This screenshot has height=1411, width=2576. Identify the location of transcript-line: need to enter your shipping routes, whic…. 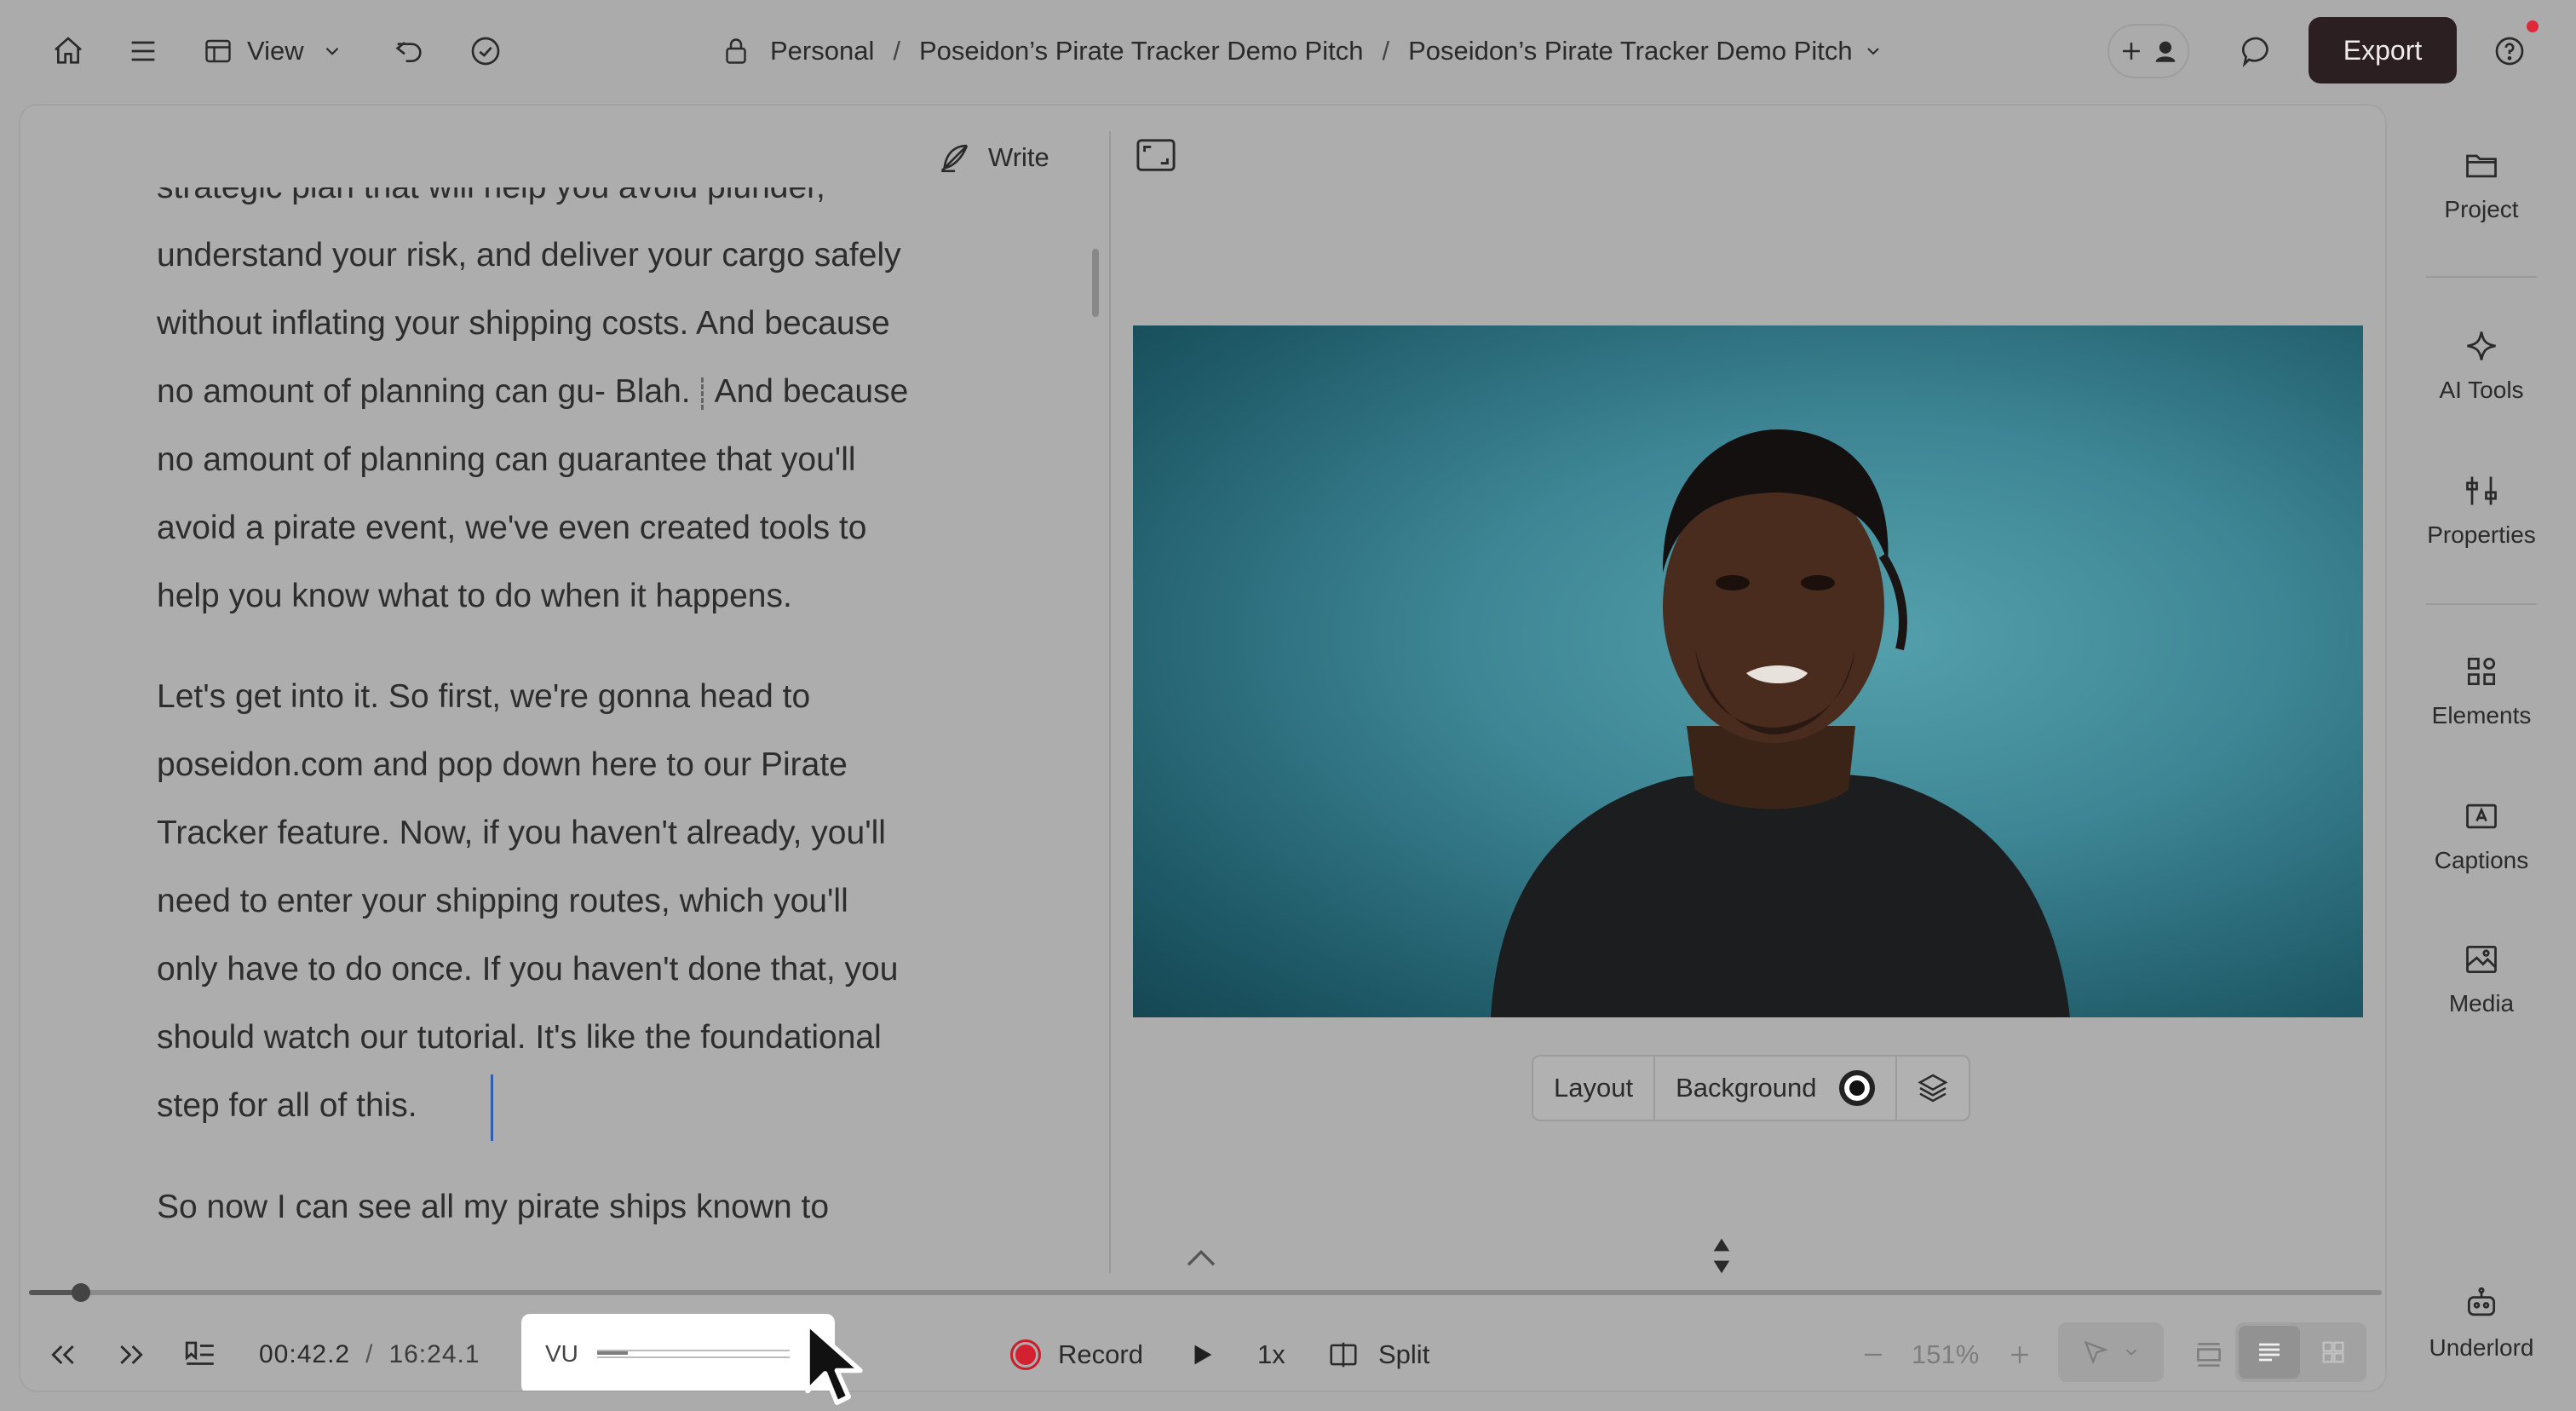
(583, 901).